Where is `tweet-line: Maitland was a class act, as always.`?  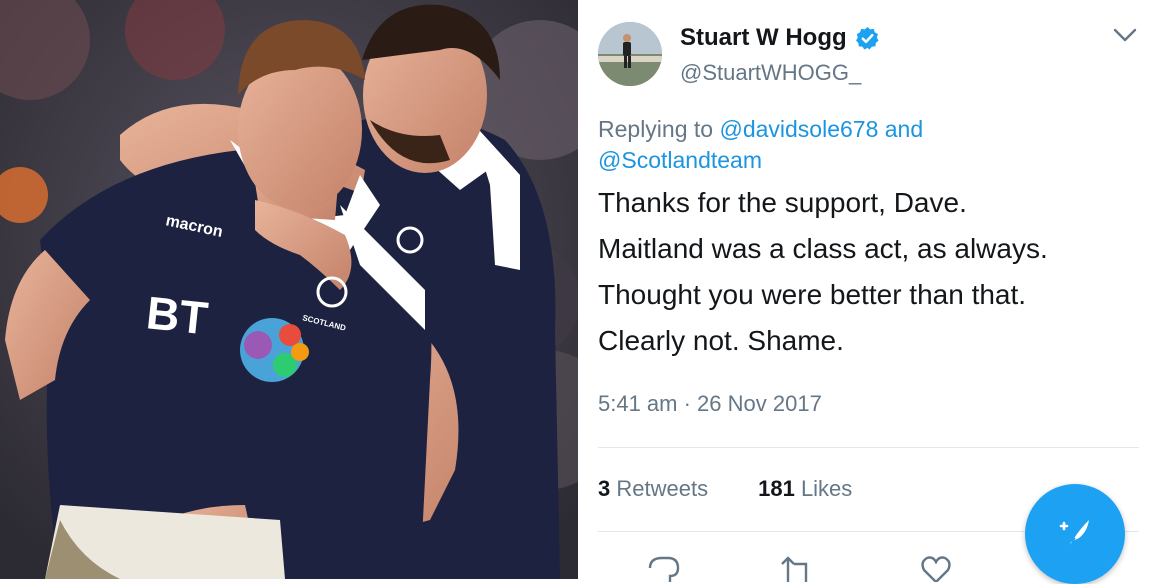
tweet-line: Maitland was a class act, as always. is located at coordinates (823, 248).